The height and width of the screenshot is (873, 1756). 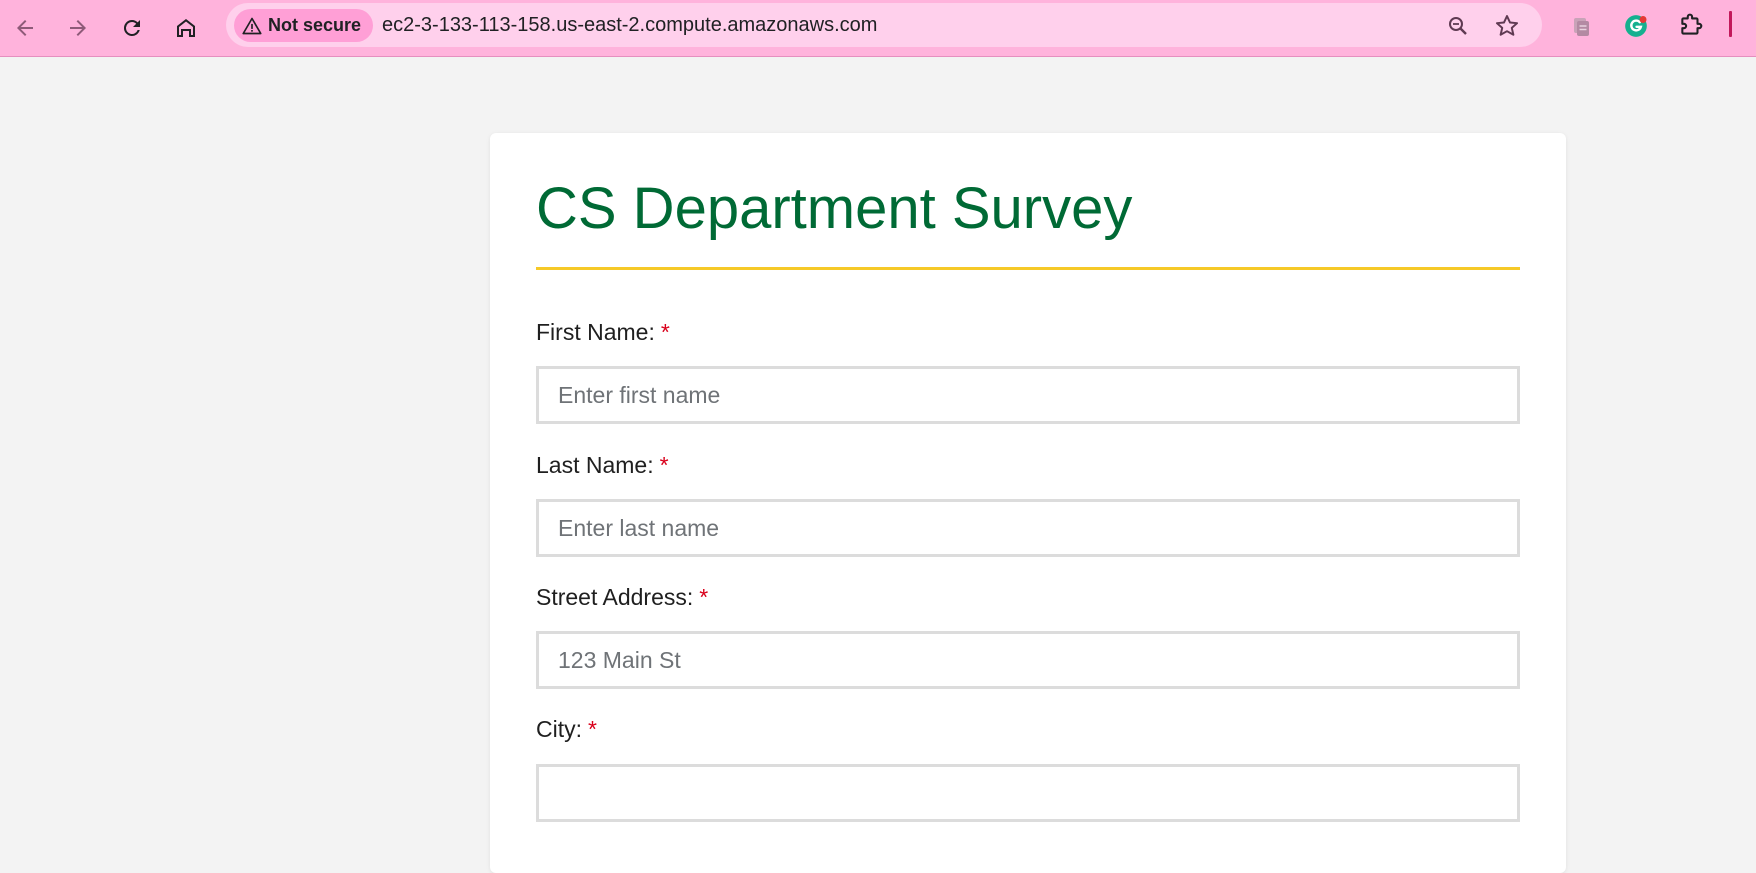 I want to click on grammarly-extension-icon, so click(x=1636, y=26).